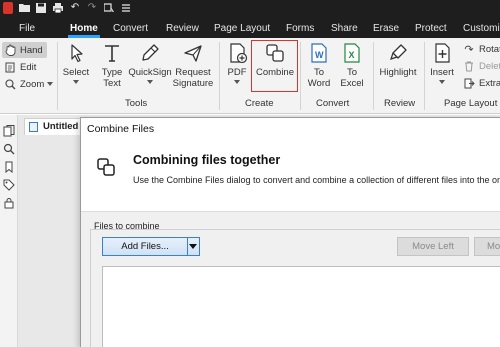 The width and height of the screenshot is (500, 347). Describe the element at coordinates (58, 8) in the screenshot. I see `print-icon` at that location.